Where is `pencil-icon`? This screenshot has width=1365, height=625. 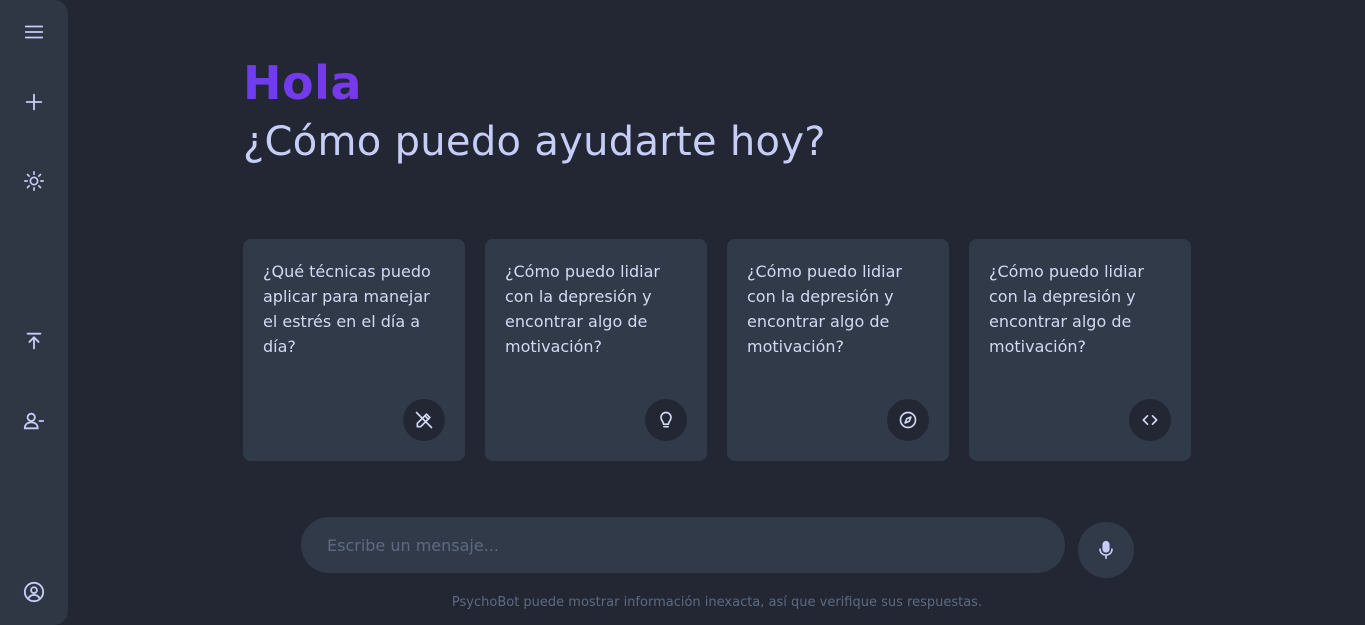
pencil-icon is located at coordinates (424, 420).